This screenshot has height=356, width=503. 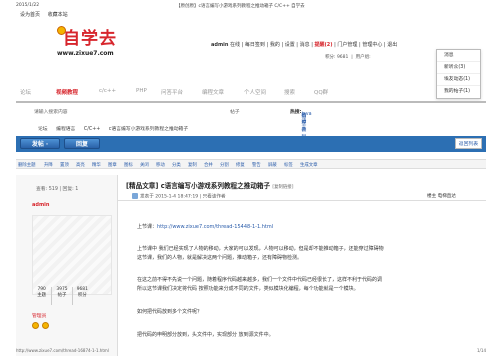 What do you see at coordinates (64, 165) in the screenshot?
I see `mod-sticky: 置顶` at bounding box center [64, 165].